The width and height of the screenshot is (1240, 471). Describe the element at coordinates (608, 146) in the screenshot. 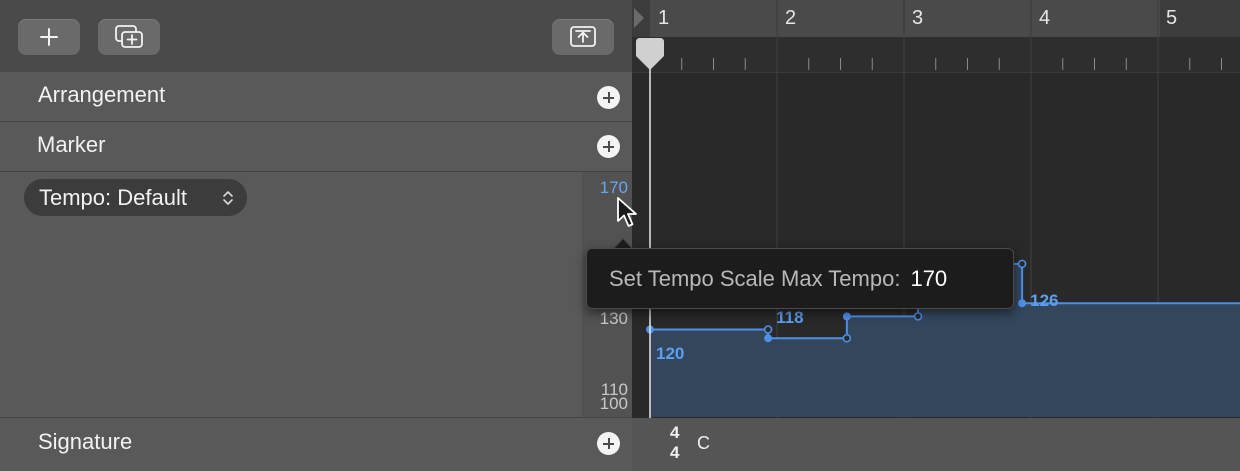

I see `add-marker-plus-icon` at that location.